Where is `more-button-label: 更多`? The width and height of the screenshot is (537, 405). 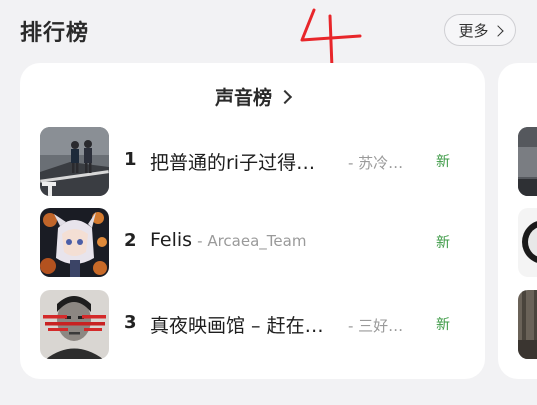
more-button-label: 更多 is located at coordinates (473, 30).